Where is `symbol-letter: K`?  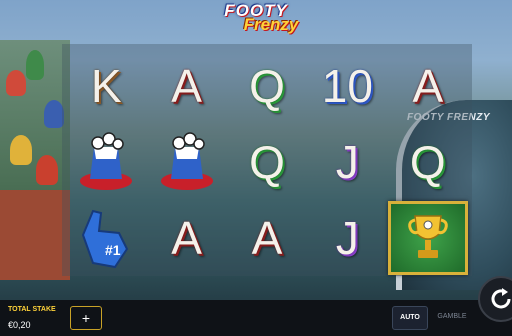
symbol-letter: K is located at coordinates (106, 86).